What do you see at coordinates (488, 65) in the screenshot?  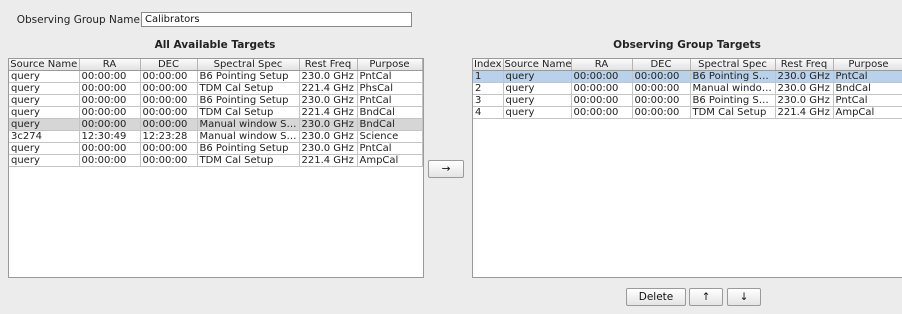 I see `column-header-index: Index` at bounding box center [488, 65].